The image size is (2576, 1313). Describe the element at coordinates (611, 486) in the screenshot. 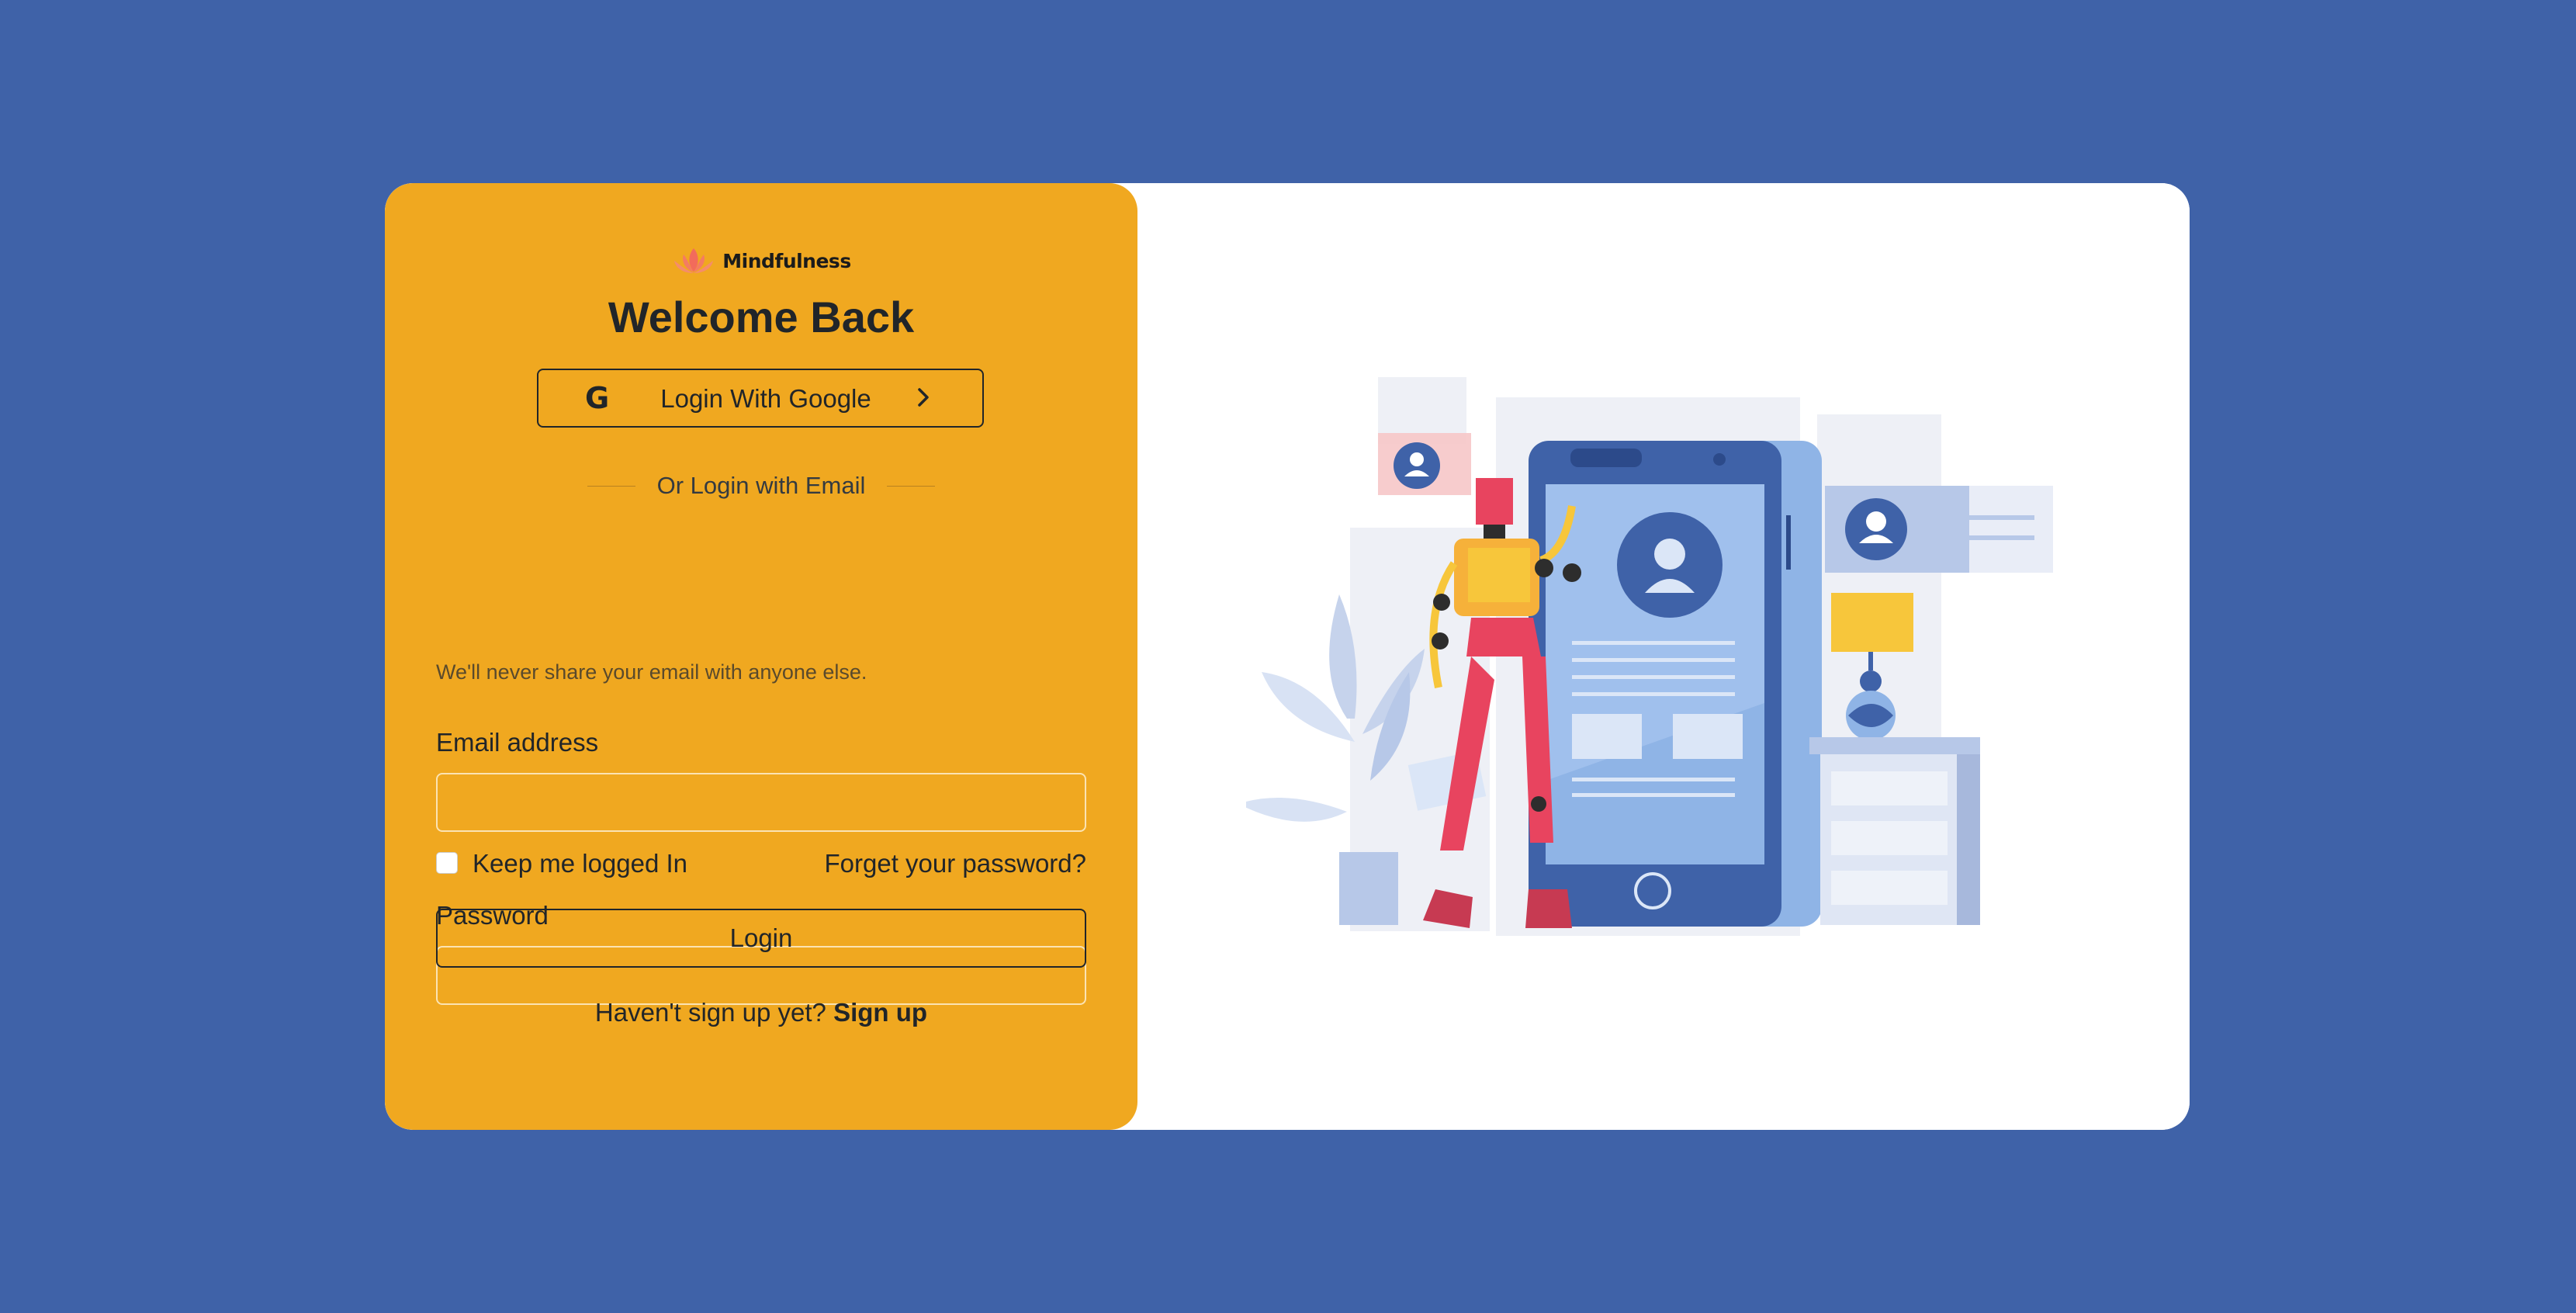

I see `divider-line-left` at that location.